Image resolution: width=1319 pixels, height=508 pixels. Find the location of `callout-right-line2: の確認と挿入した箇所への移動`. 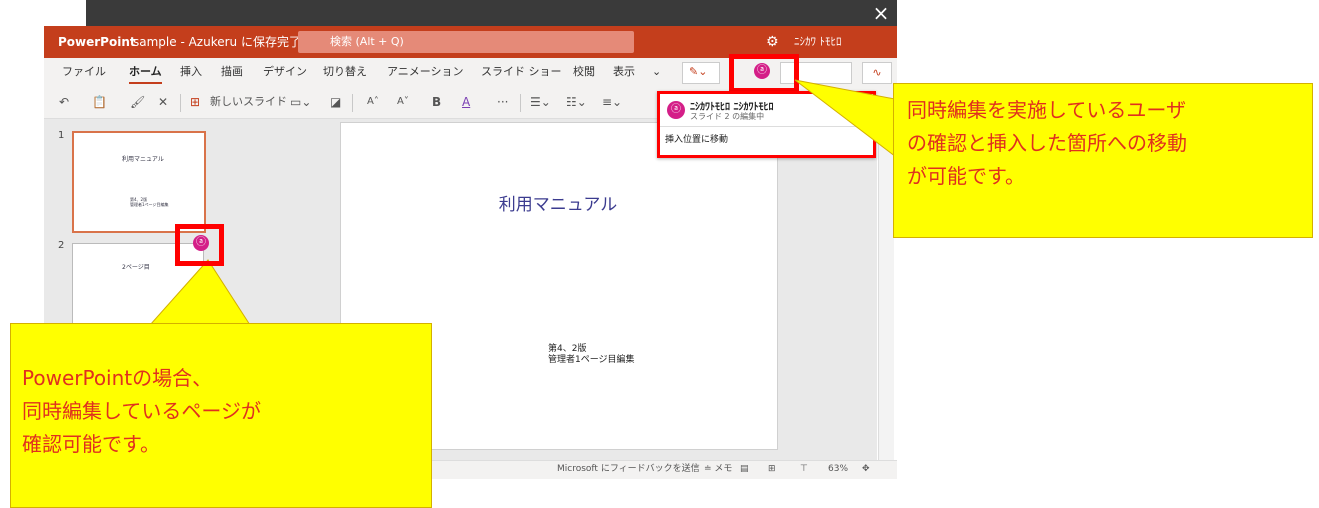

callout-right-line2: の確認と挿入した箇所への移動 is located at coordinates (1047, 143).